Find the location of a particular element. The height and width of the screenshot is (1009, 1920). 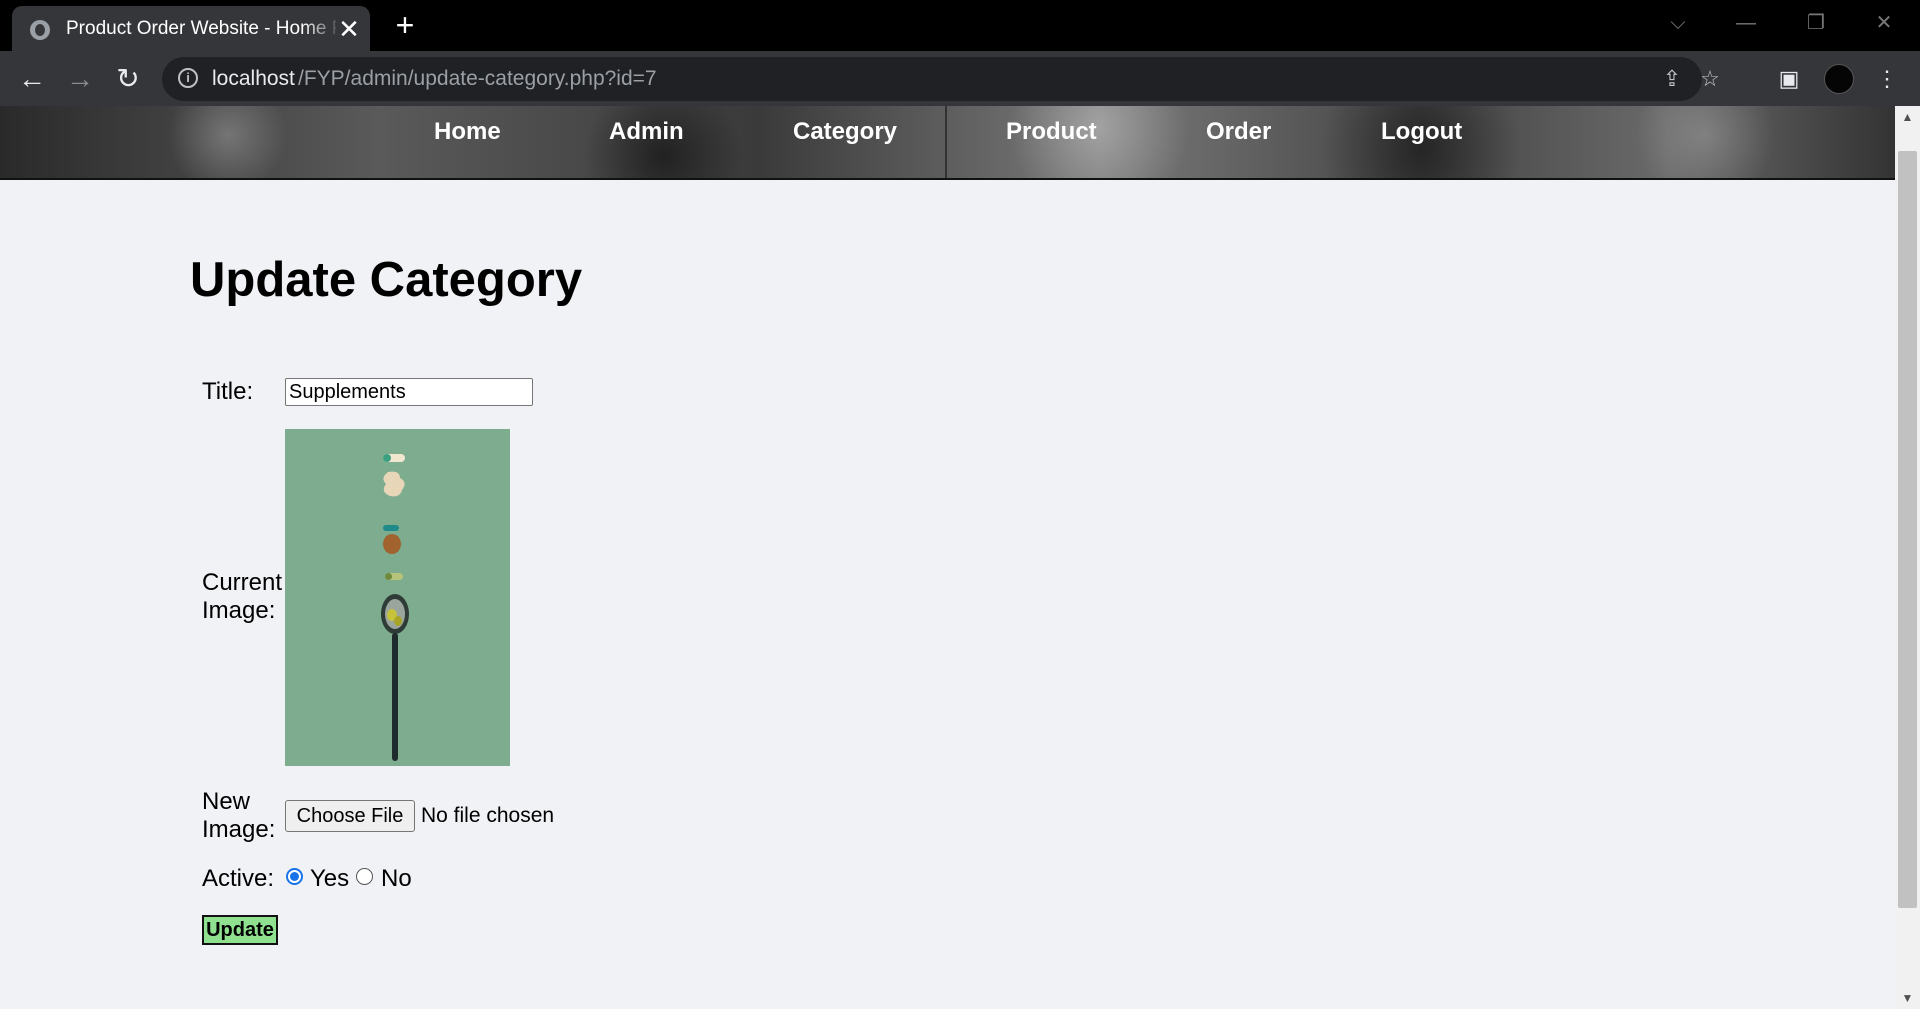

supplements-photo is located at coordinates (397, 597).